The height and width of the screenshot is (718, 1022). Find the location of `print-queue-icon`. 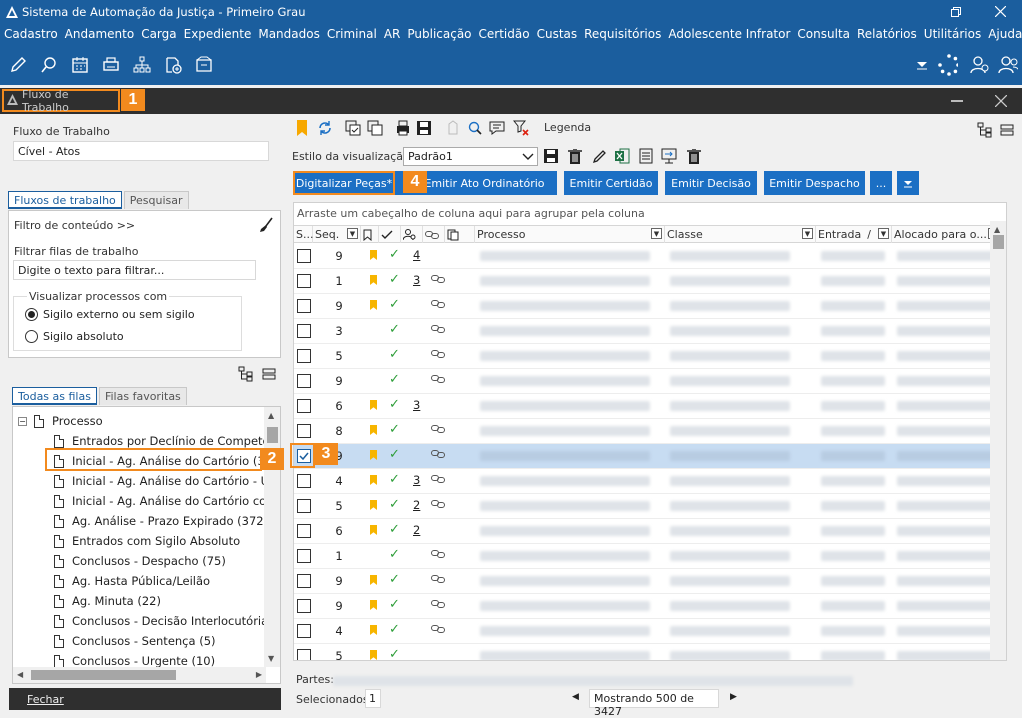

print-queue-icon is located at coordinates (403, 128).